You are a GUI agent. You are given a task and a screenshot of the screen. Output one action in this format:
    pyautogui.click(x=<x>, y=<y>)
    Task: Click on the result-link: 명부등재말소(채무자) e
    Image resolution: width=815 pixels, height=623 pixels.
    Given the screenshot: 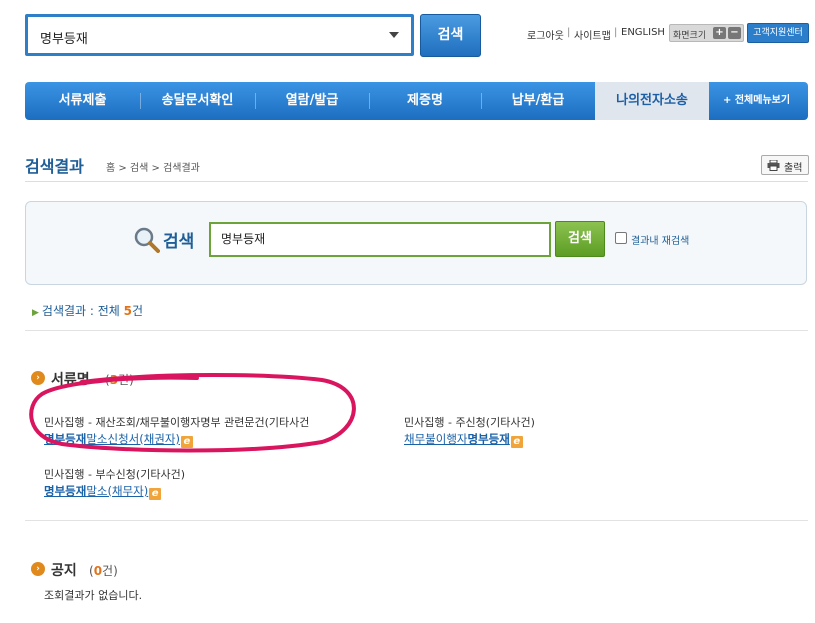 What is the action you would take?
    pyautogui.click(x=103, y=491)
    